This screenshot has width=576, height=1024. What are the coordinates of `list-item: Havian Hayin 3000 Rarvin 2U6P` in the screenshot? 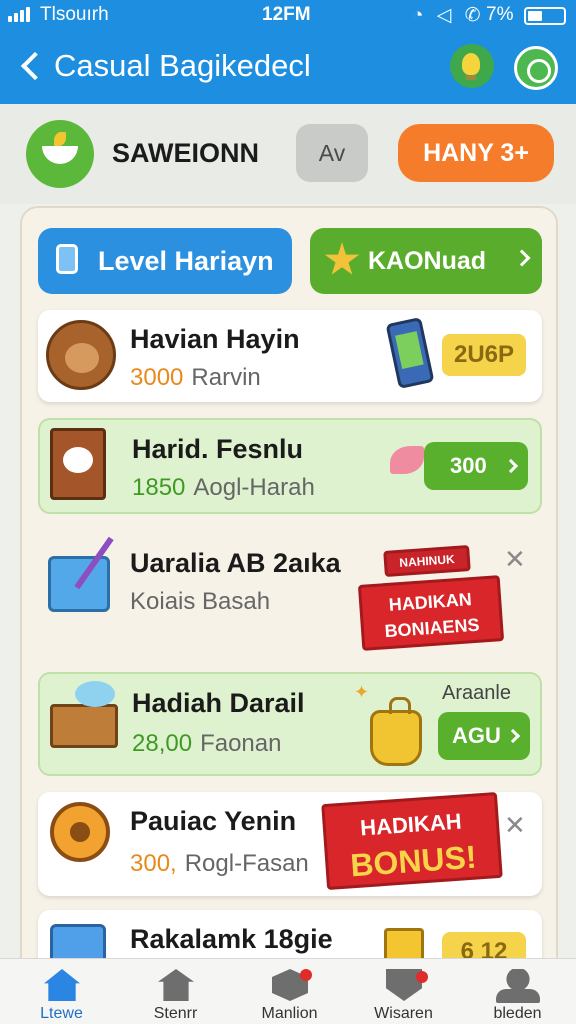 It's located at (290, 356).